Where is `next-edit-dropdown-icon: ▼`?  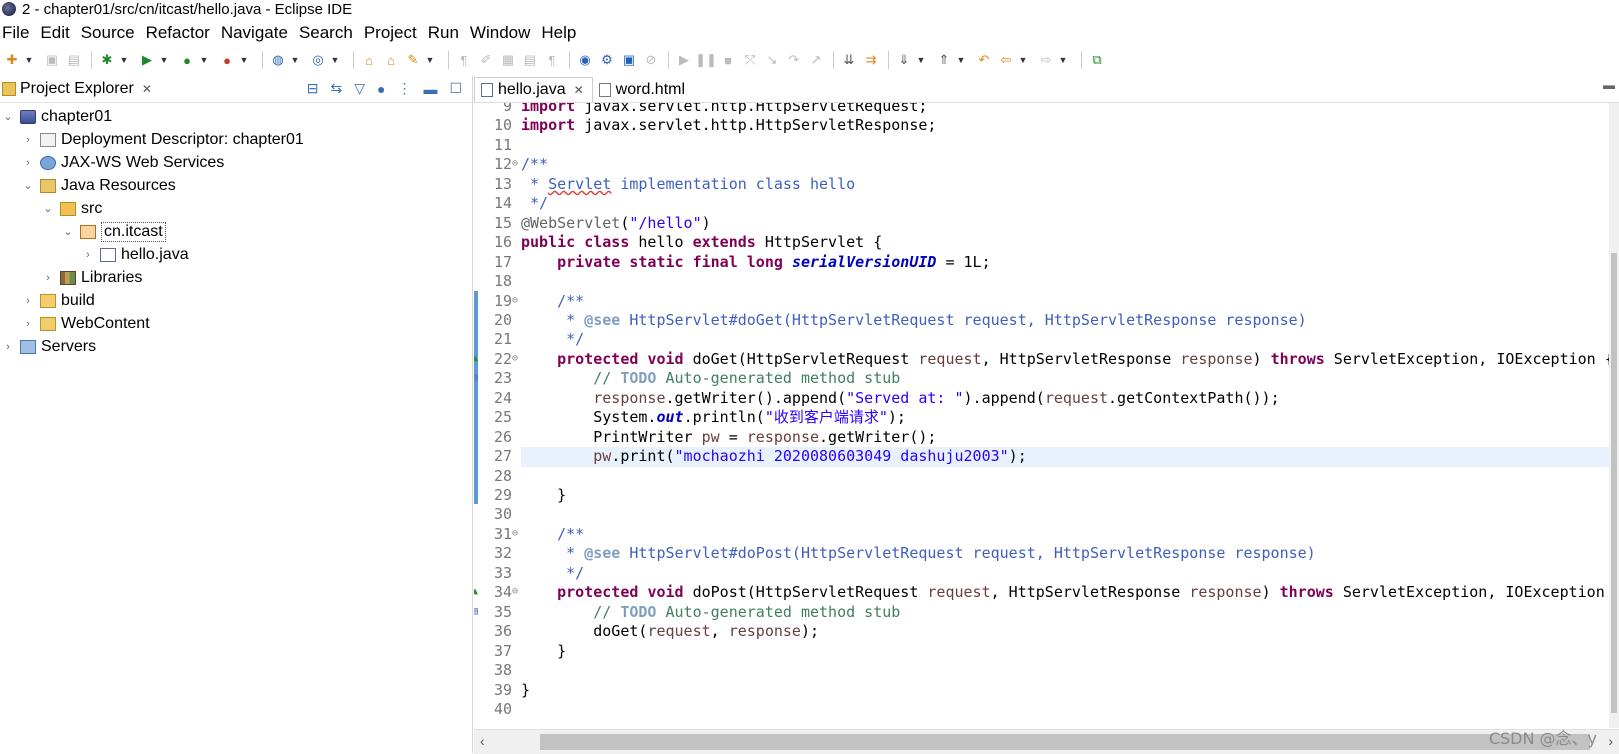
next-edit-dropdown-icon: ▼ is located at coordinates (921, 60).